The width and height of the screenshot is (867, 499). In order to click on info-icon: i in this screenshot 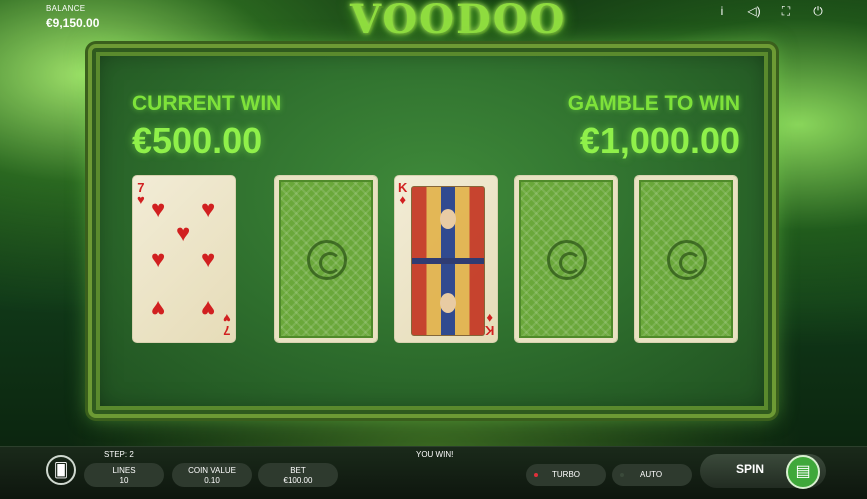, I will do `click(722, 11)`.